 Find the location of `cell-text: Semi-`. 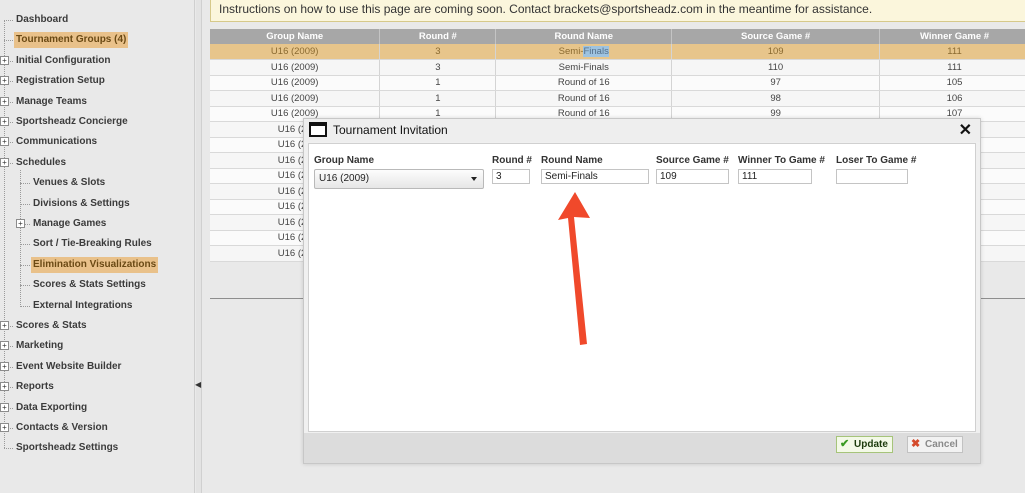

cell-text: Semi- is located at coordinates (571, 51).